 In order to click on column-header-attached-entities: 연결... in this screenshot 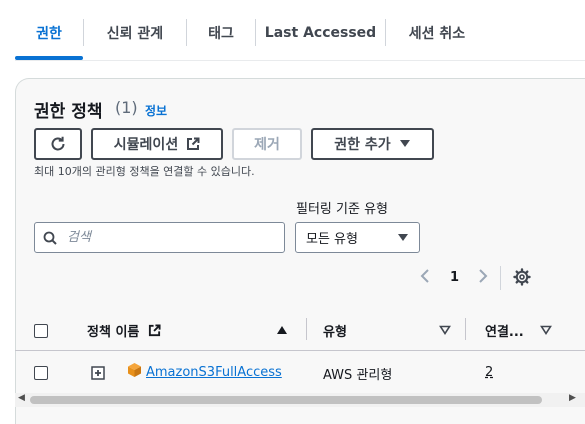, I will do `click(504, 330)`.